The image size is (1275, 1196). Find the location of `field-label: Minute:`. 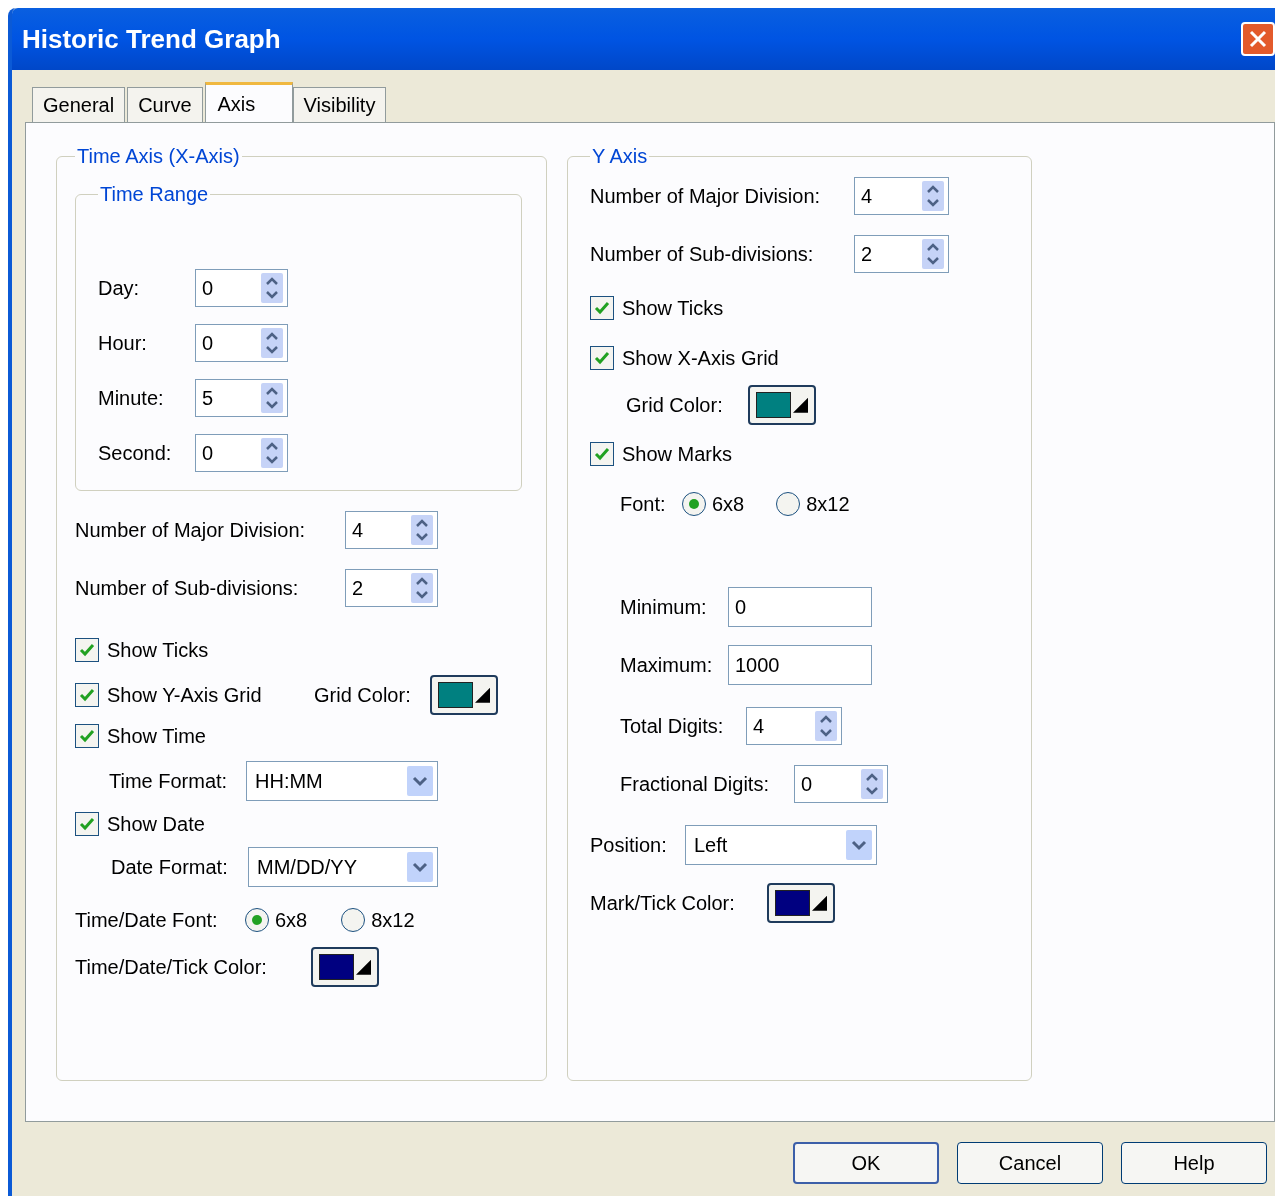

field-label: Minute: is located at coordinates (131, 398).